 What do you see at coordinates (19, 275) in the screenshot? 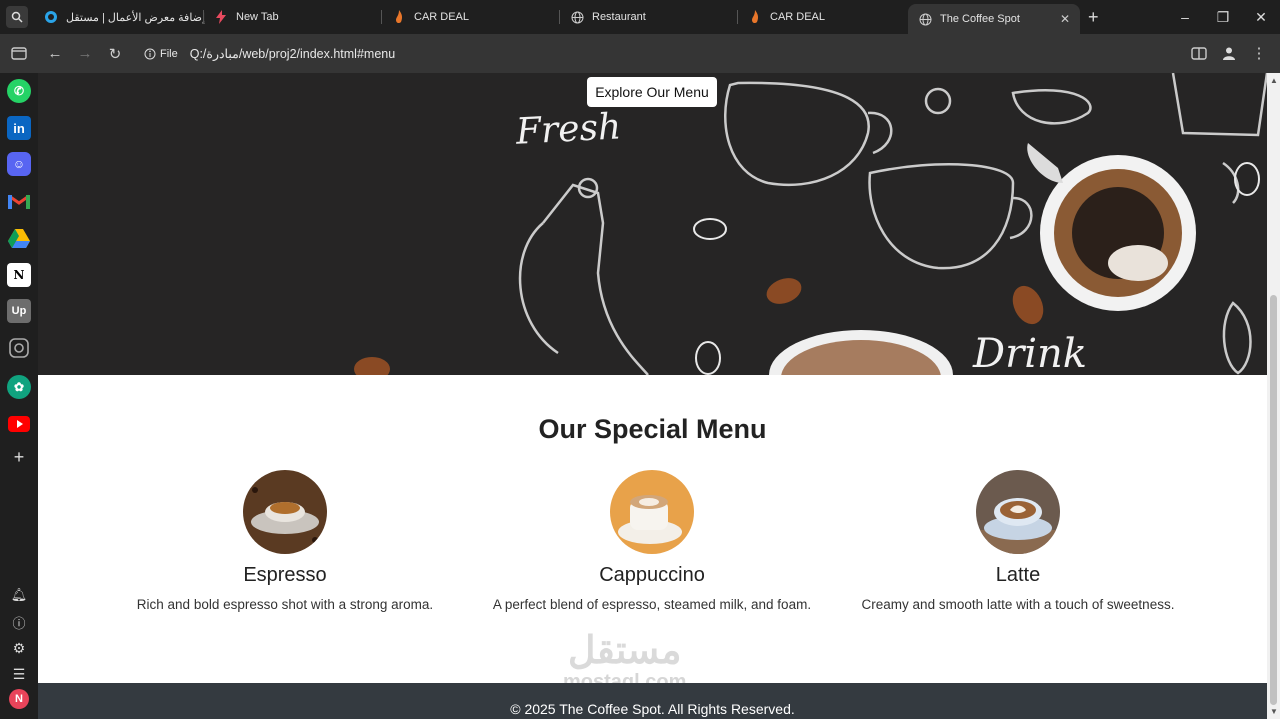
I see `notion-icon: N` at bounding box center [19, 275].